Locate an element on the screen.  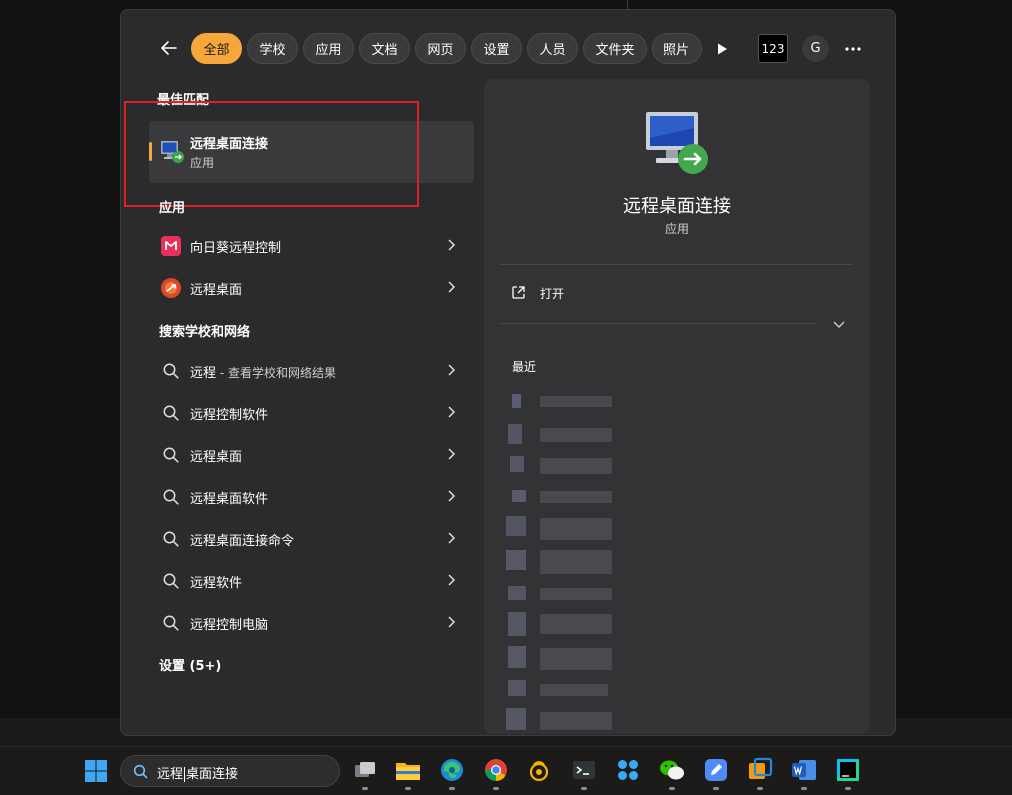
web-result-item: 远程桌面软件 is located at coordinates (311, 496).